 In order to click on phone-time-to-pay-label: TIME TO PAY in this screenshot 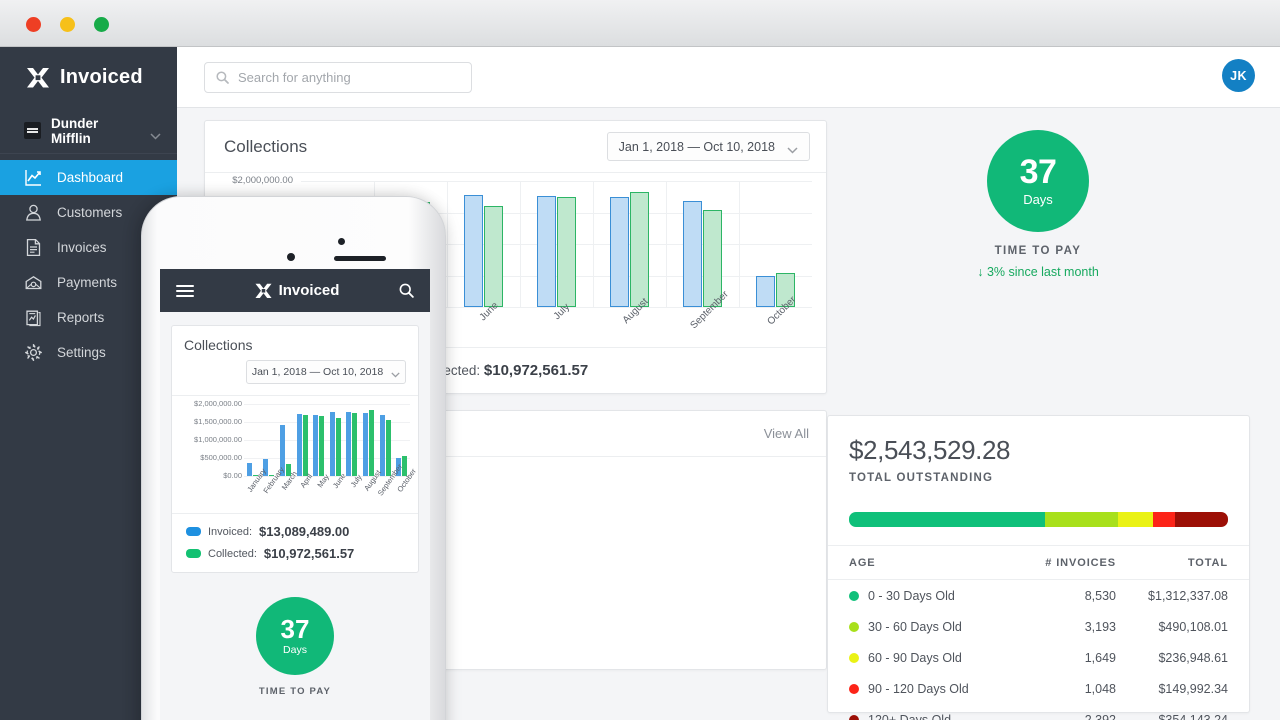, I will do `click(295, 691)`.